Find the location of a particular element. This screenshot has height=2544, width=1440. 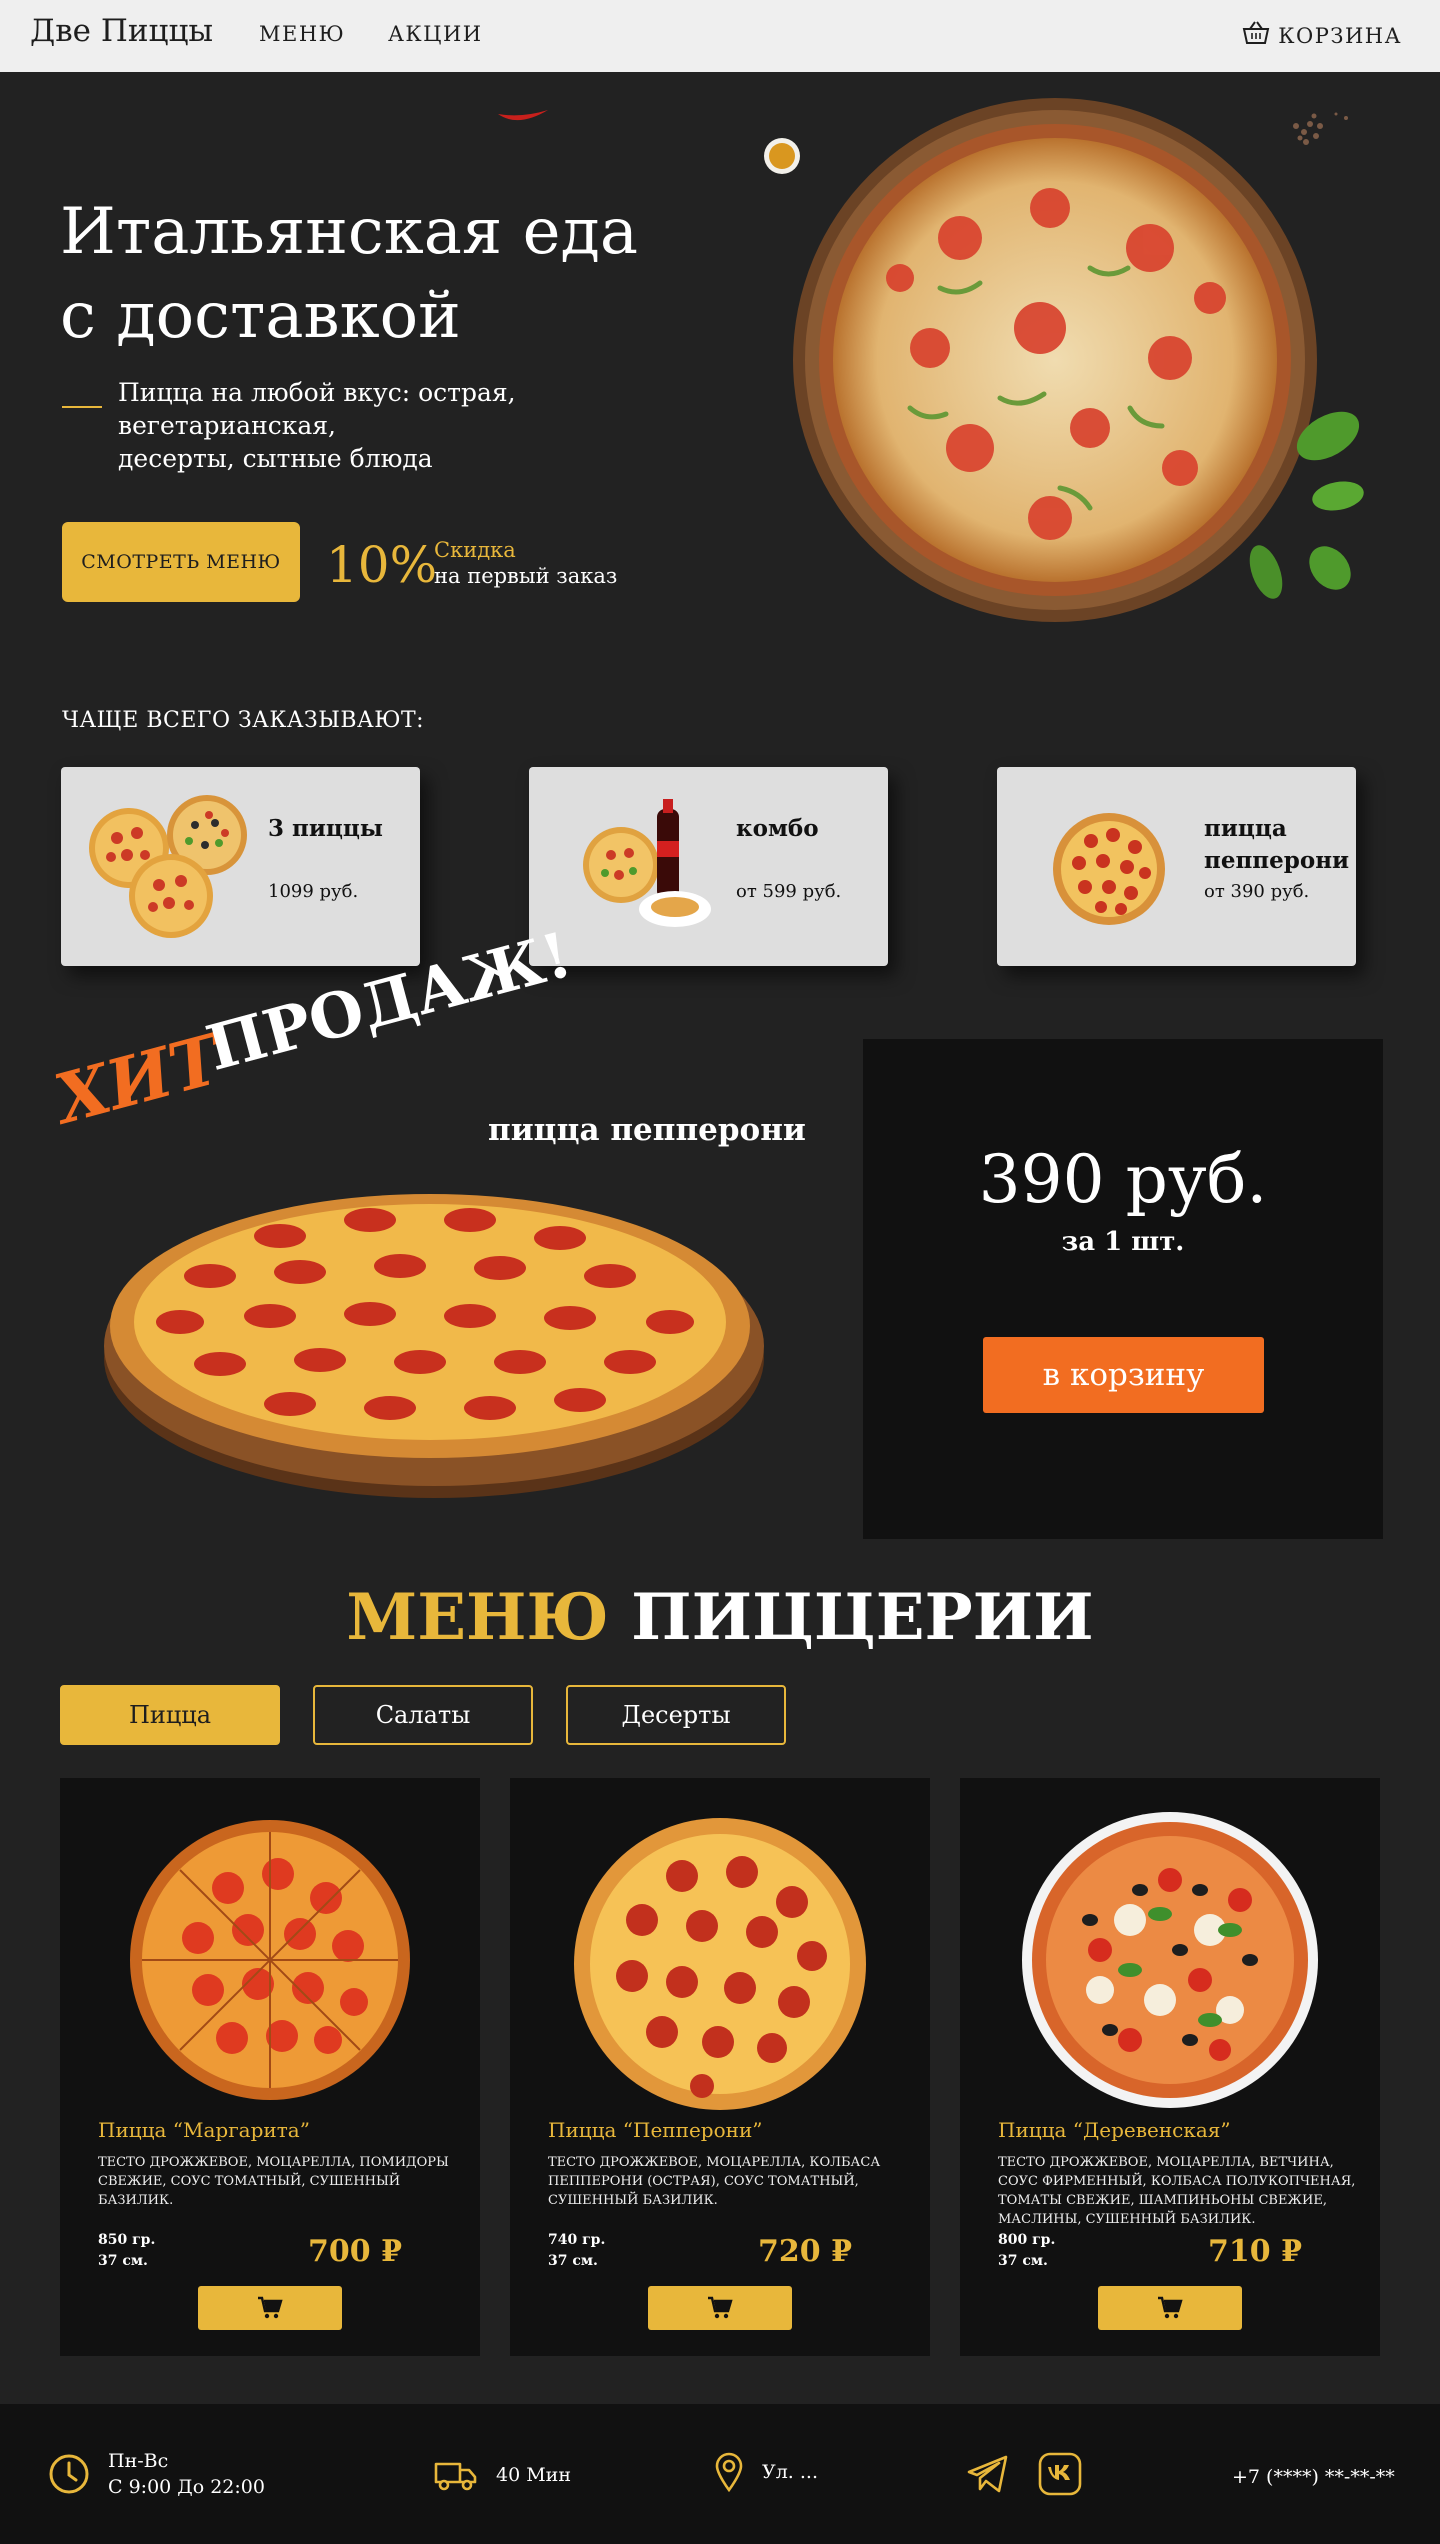

footer-phone: +7 (****) **-**-** is located at coordinates (1313, 2477).